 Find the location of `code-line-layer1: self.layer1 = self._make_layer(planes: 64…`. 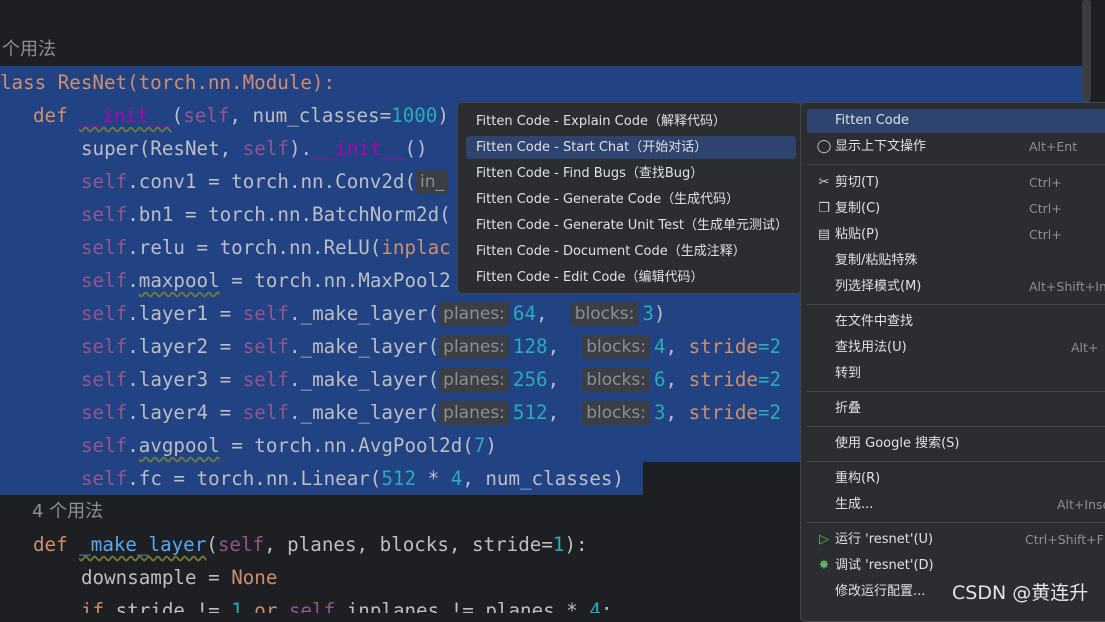

code-line-layer1: self.layer1 = self._make_layer(planes: 64… is located at coordinates (373, 313).